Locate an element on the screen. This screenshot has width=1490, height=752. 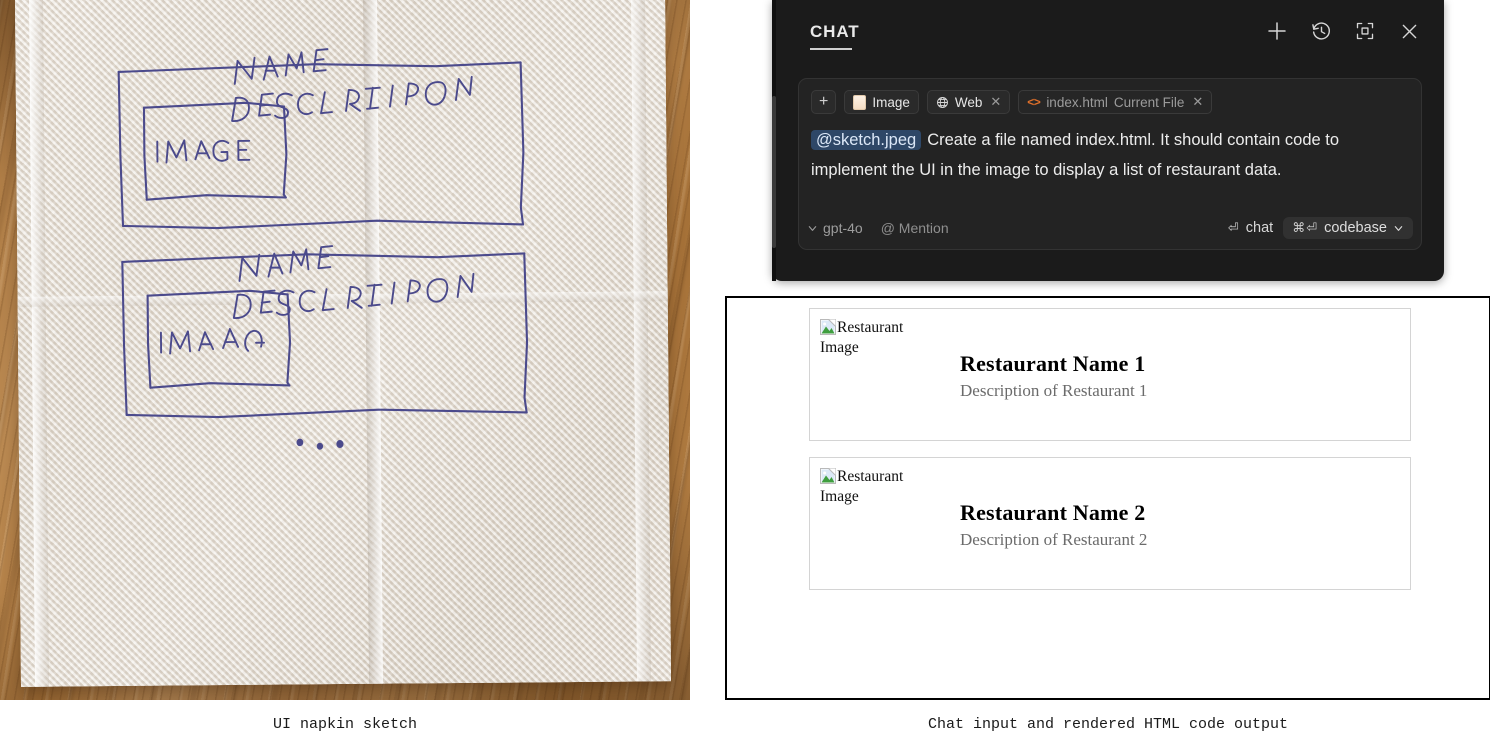
globe-icon is located at coordinates (942, 102).